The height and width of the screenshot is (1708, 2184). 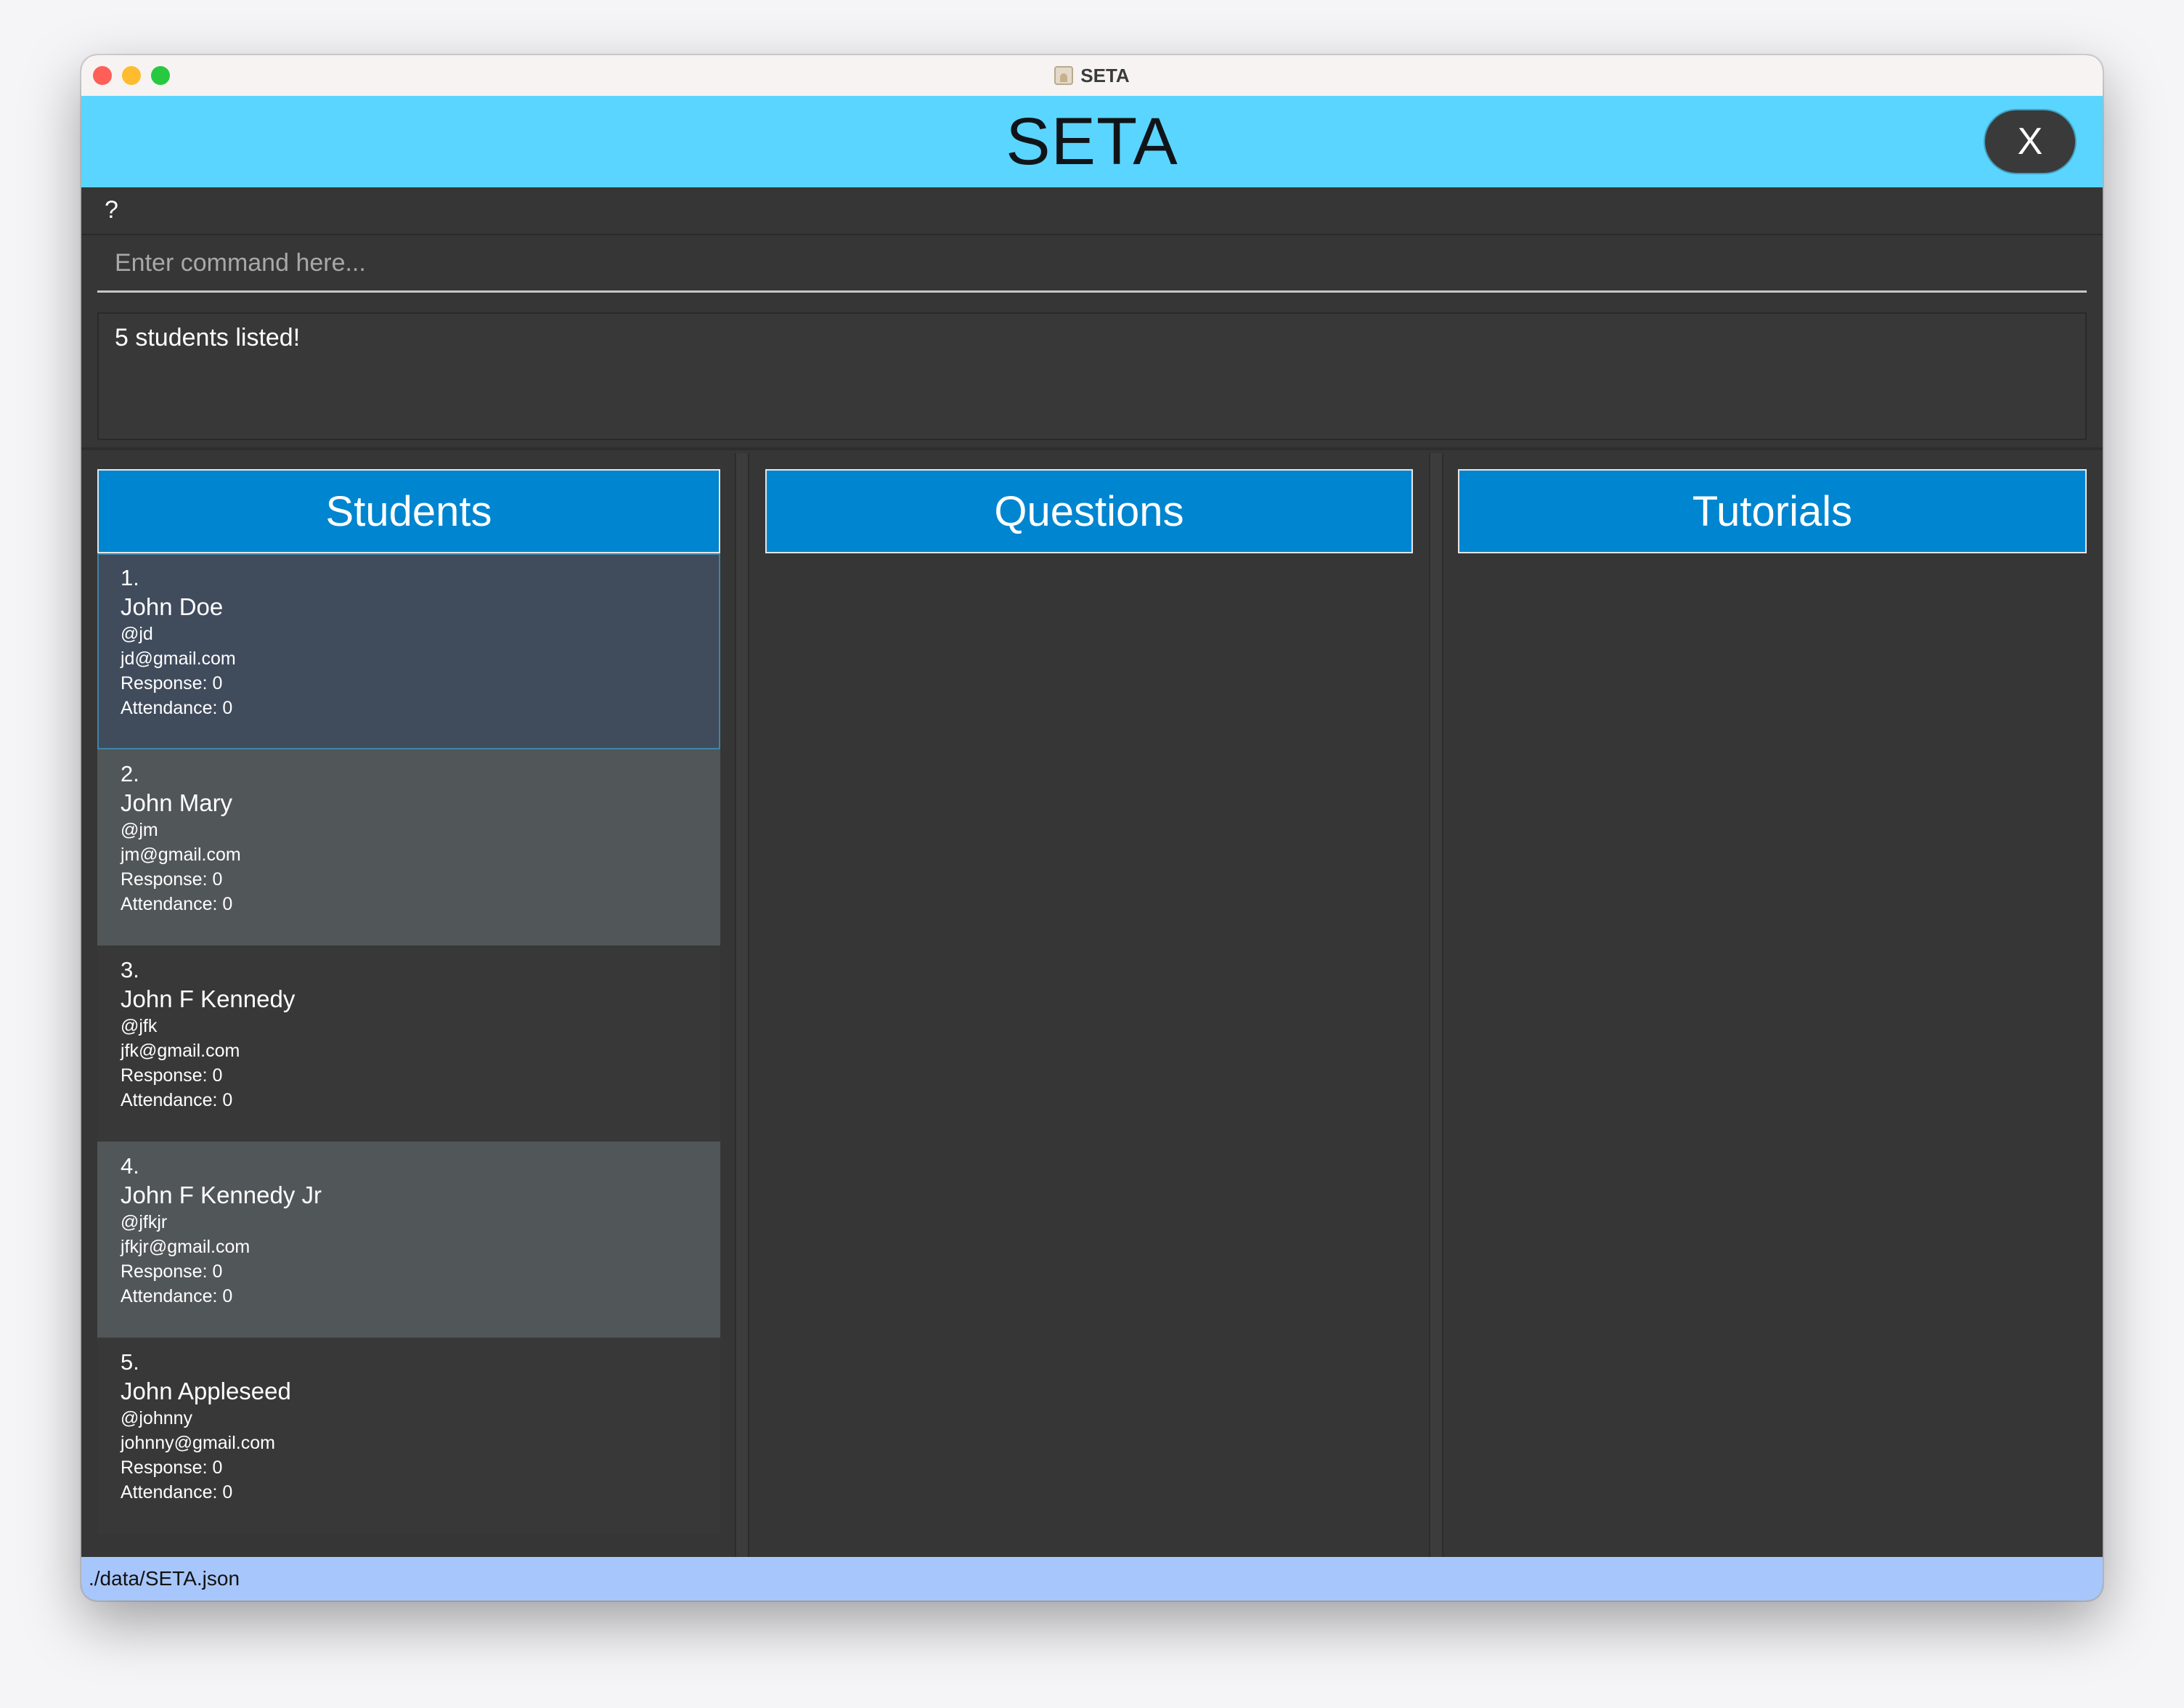 I want to click on students-panel-title: Students, so click(x=408, y=511).